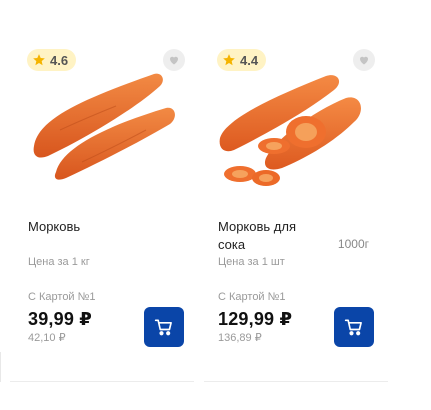 This screenshot has height=410, width=431. I want to click on price: 129,99 ₽, so click(255, 319).